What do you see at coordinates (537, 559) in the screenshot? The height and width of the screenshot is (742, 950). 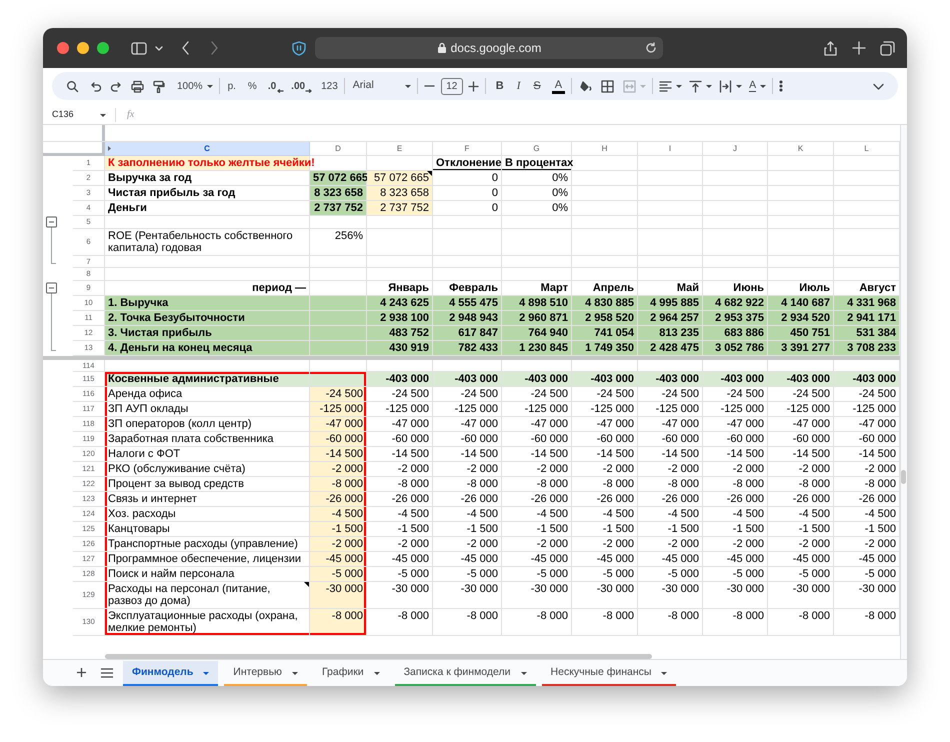 I see `table-cell: -45 000` at bounding box center [537, 559].